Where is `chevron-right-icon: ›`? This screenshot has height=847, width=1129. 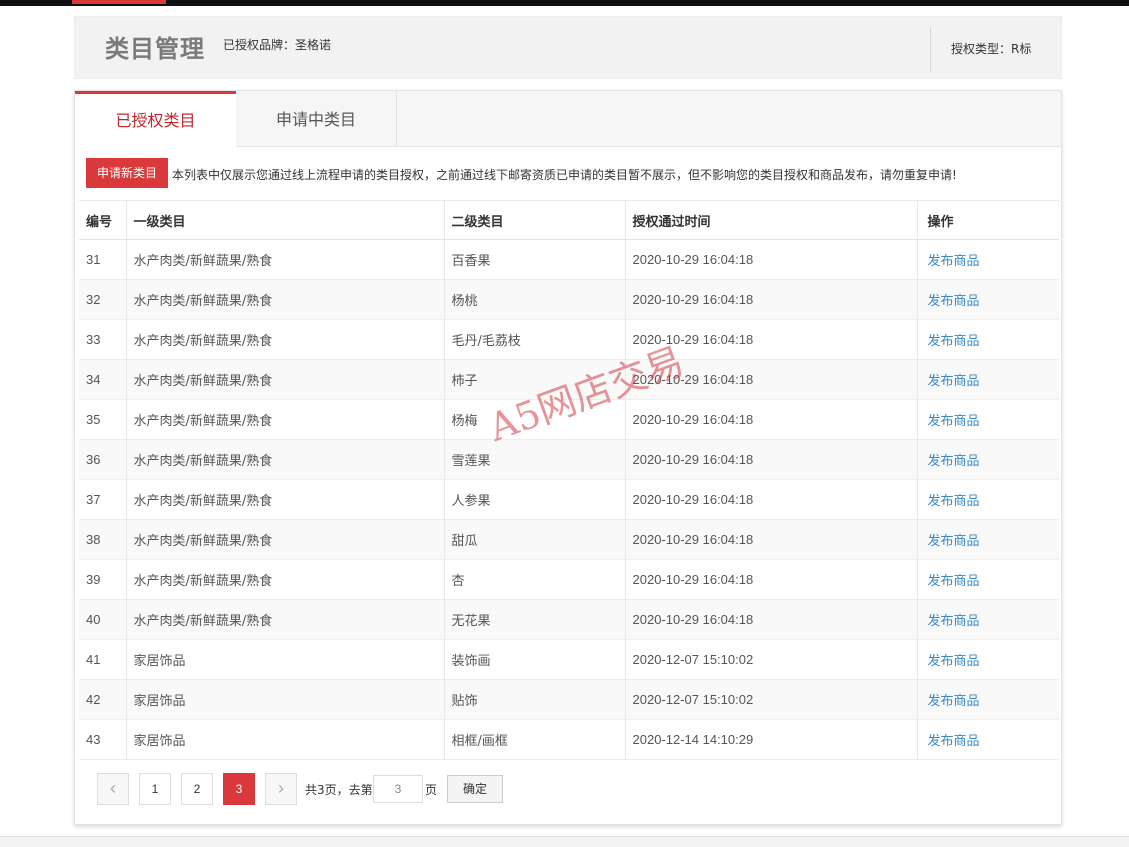 chevron-right-icon: › is located at coordinates (281, 789).